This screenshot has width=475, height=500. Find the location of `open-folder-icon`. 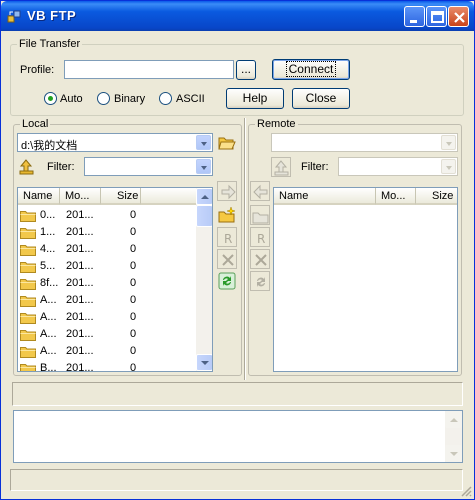

open-folder-icon is located at coordinates (227, 143).